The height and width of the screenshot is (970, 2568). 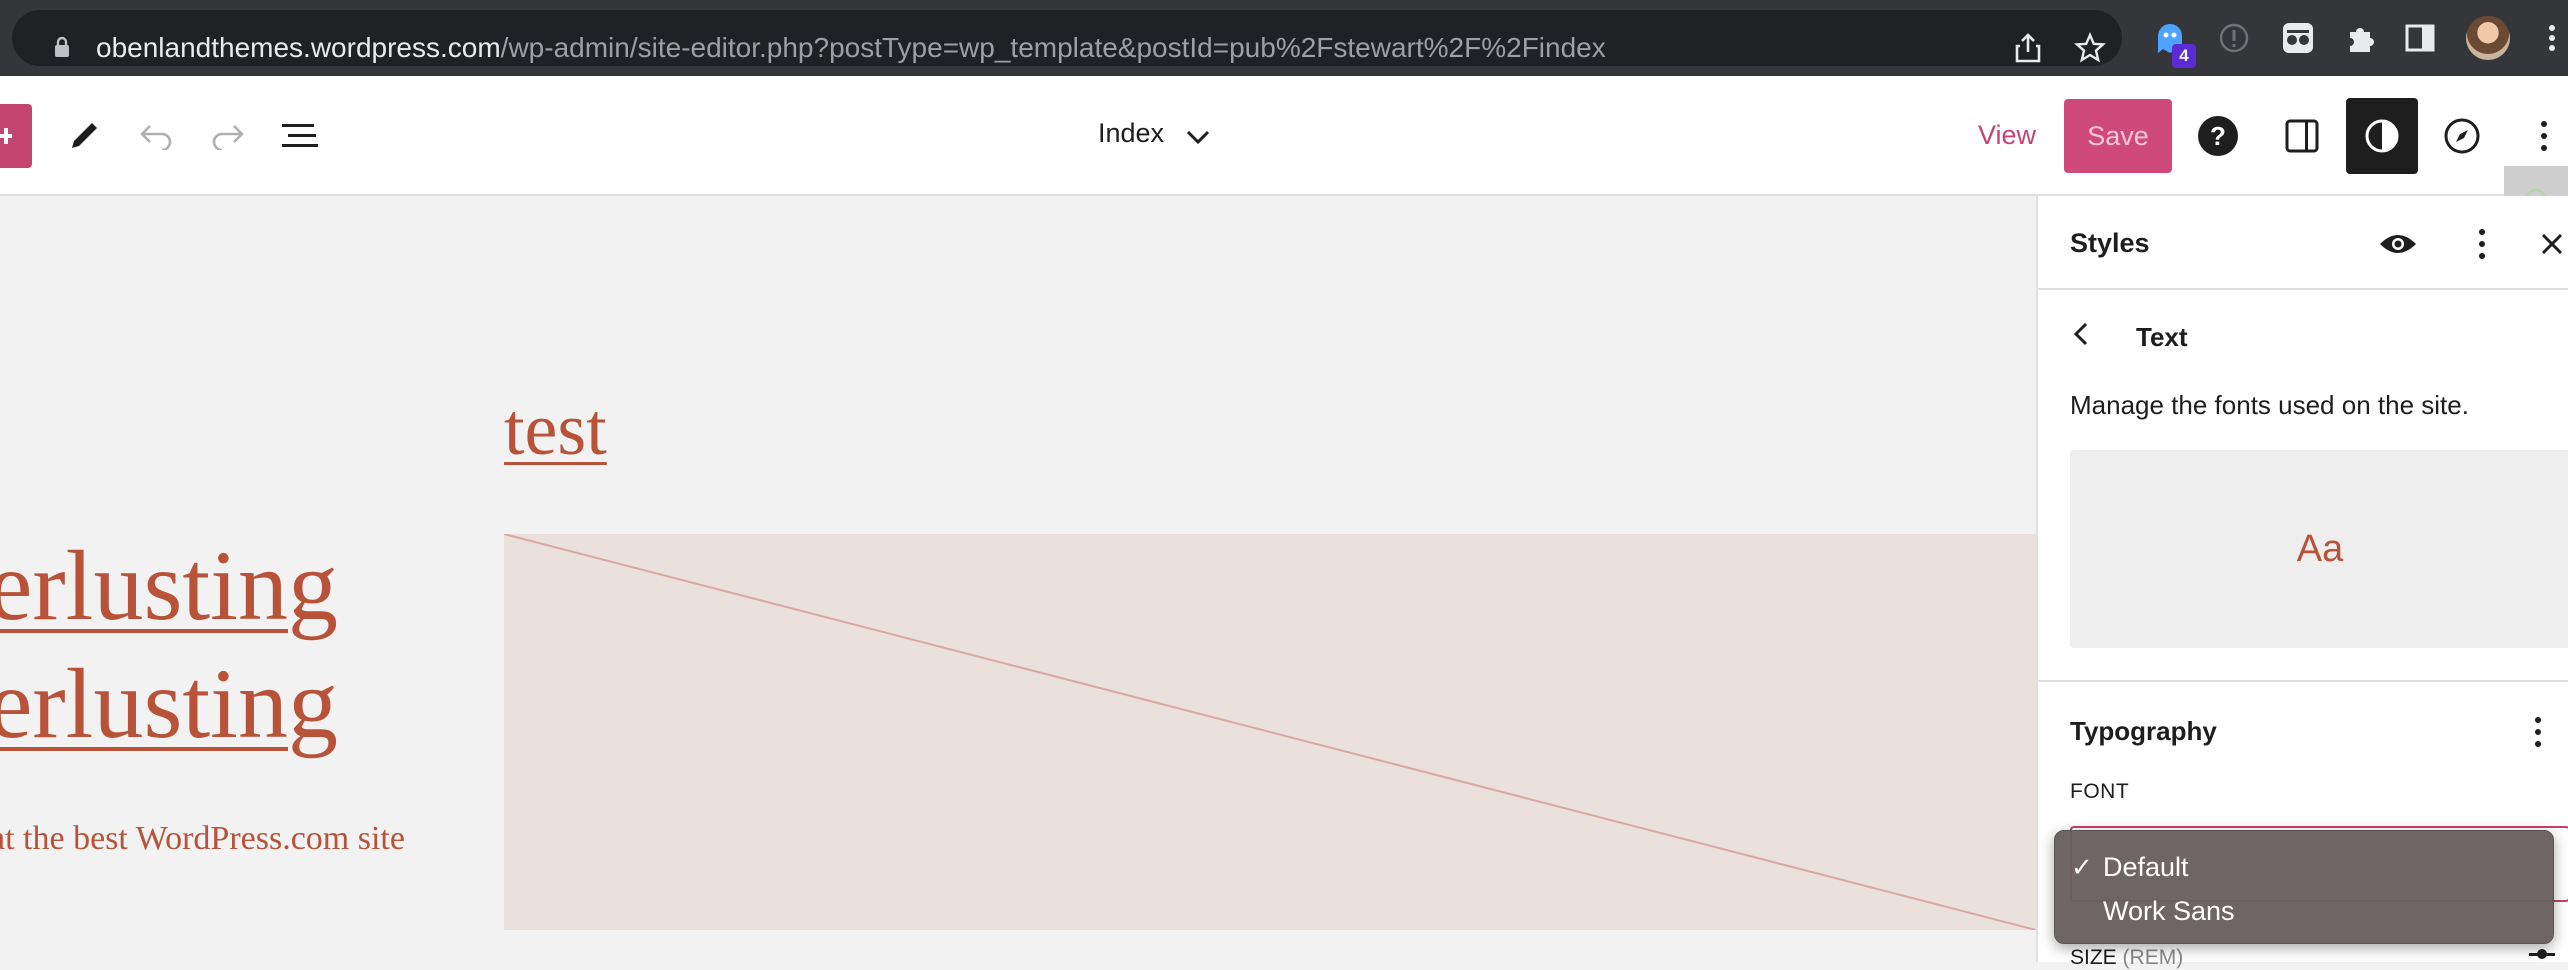 I want to click on redo-button, so click(x=228, y=136).